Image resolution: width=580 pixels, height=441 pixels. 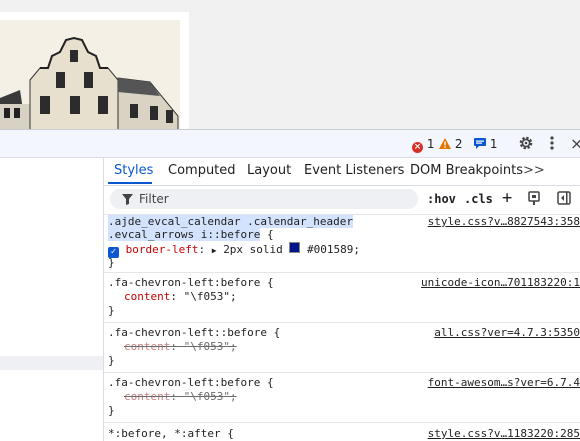 What do you see at coordinates (295, 247) in the screenshot?
I see `color-swatch` at bounding box center [295, 247].